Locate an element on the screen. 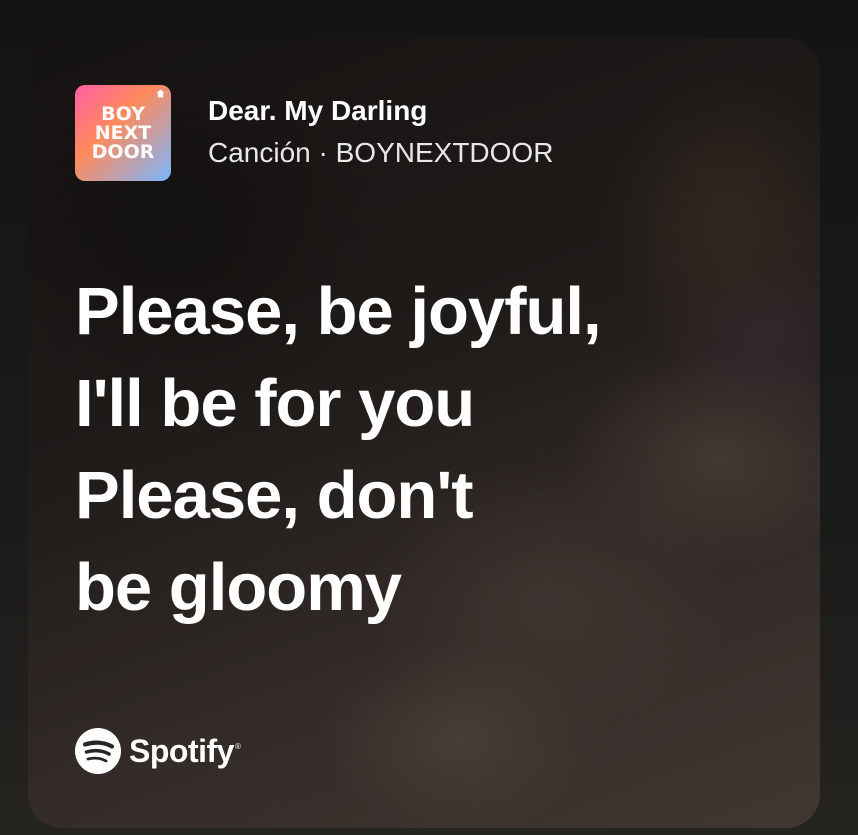 This screenshot has height=835, width=858. lyric-line: Please, don't is located at coordinates (274, 495).